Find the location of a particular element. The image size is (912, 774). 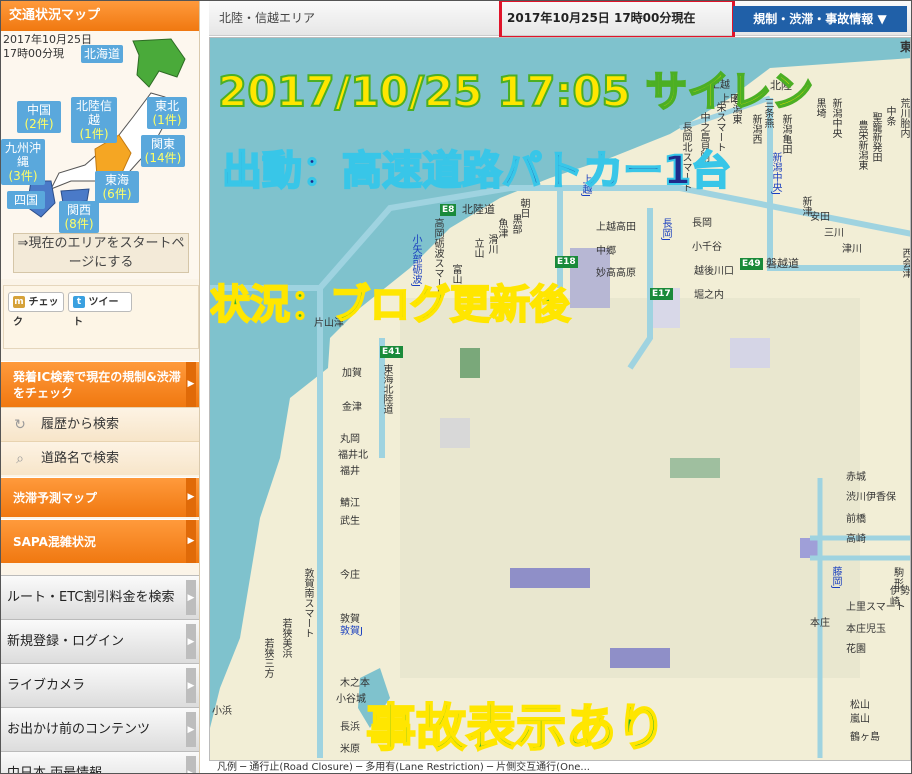

road-search-label: 道路名で検索 is located at coordinates (80, 458).